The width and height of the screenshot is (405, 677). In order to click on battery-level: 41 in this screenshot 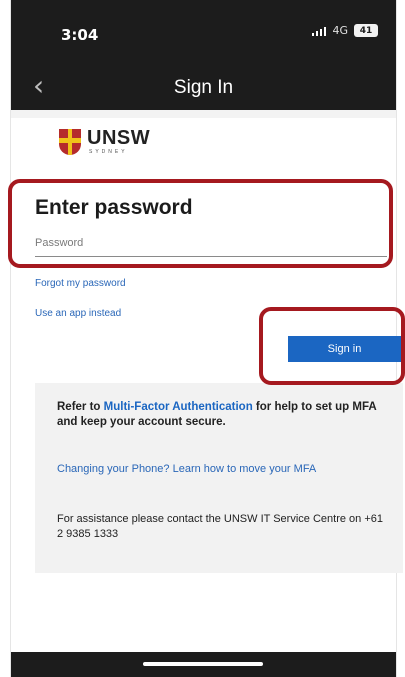, I will do `click(366, 30)`.